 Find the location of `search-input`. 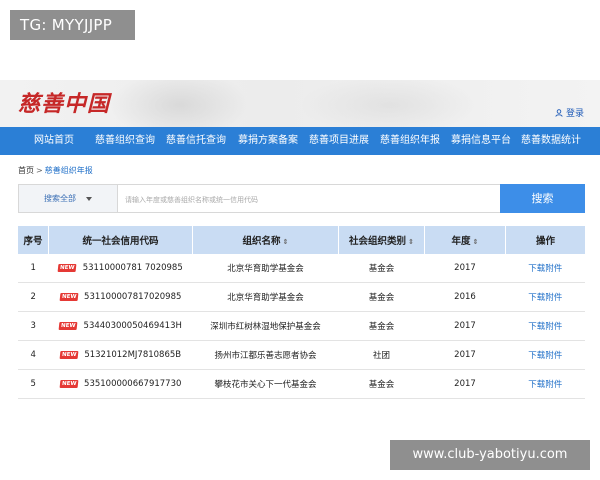

search-input is located at coordinates (310, 199).